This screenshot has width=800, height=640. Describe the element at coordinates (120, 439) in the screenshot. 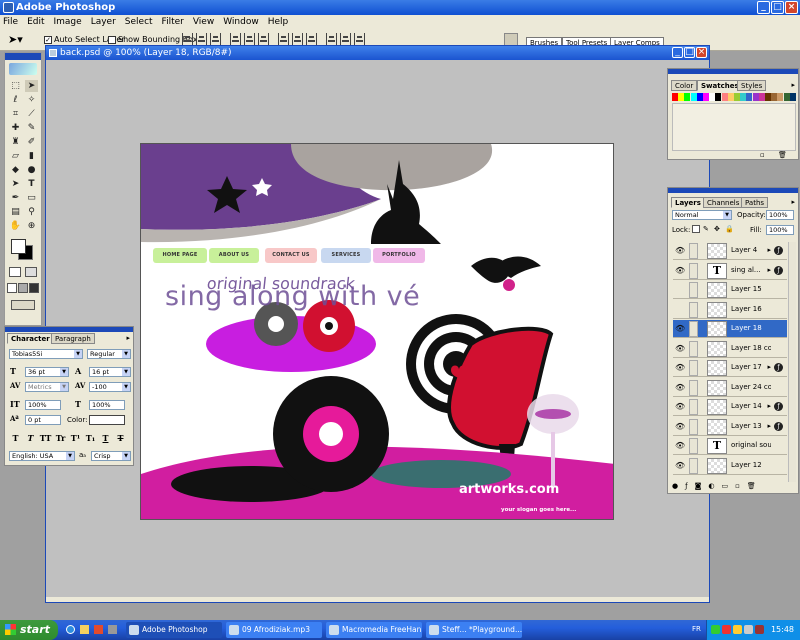

I see `strikethrough-button: T` at that location.